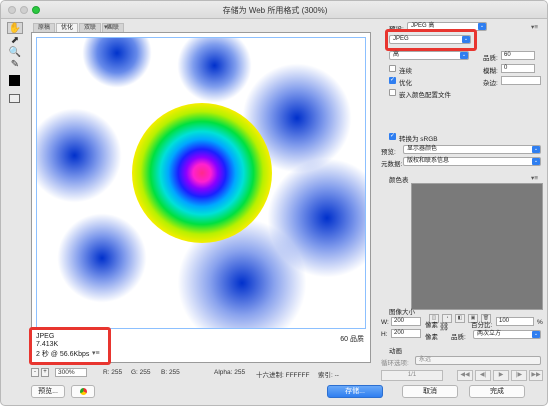 This screenshot has height=406, width=548. I want to click on percent-input: 100, so click(515, 321).